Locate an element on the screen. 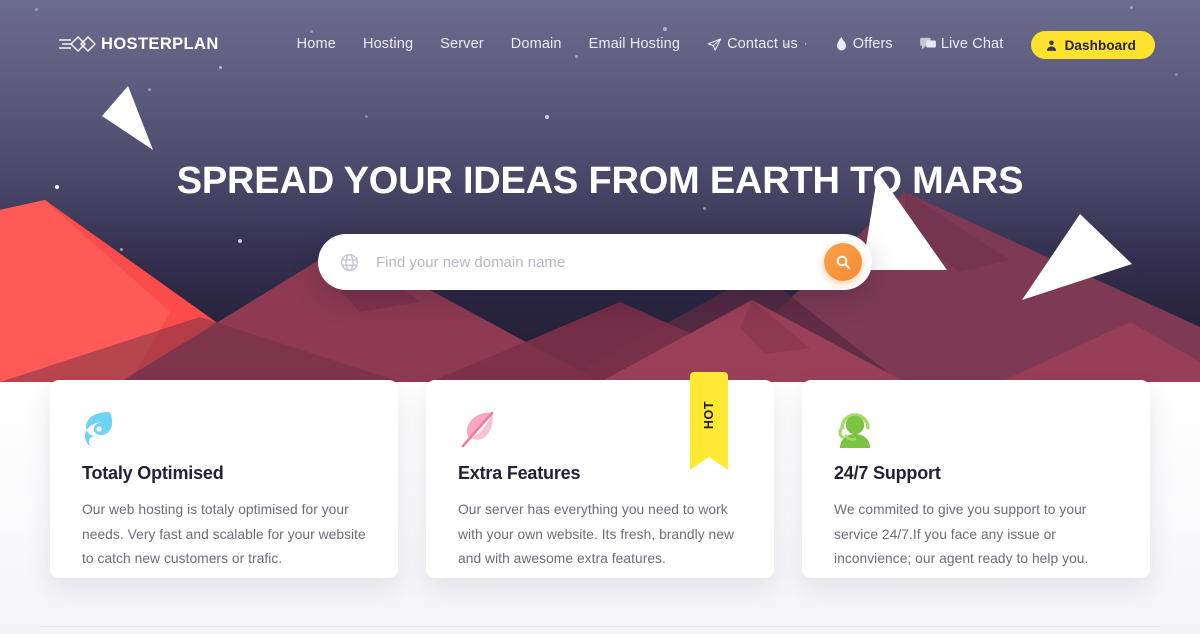 Image resolution: width=1200 pixels, height=634 pixels. dashboard-button-label: Dashboard is located at coordinates (1100, 45).